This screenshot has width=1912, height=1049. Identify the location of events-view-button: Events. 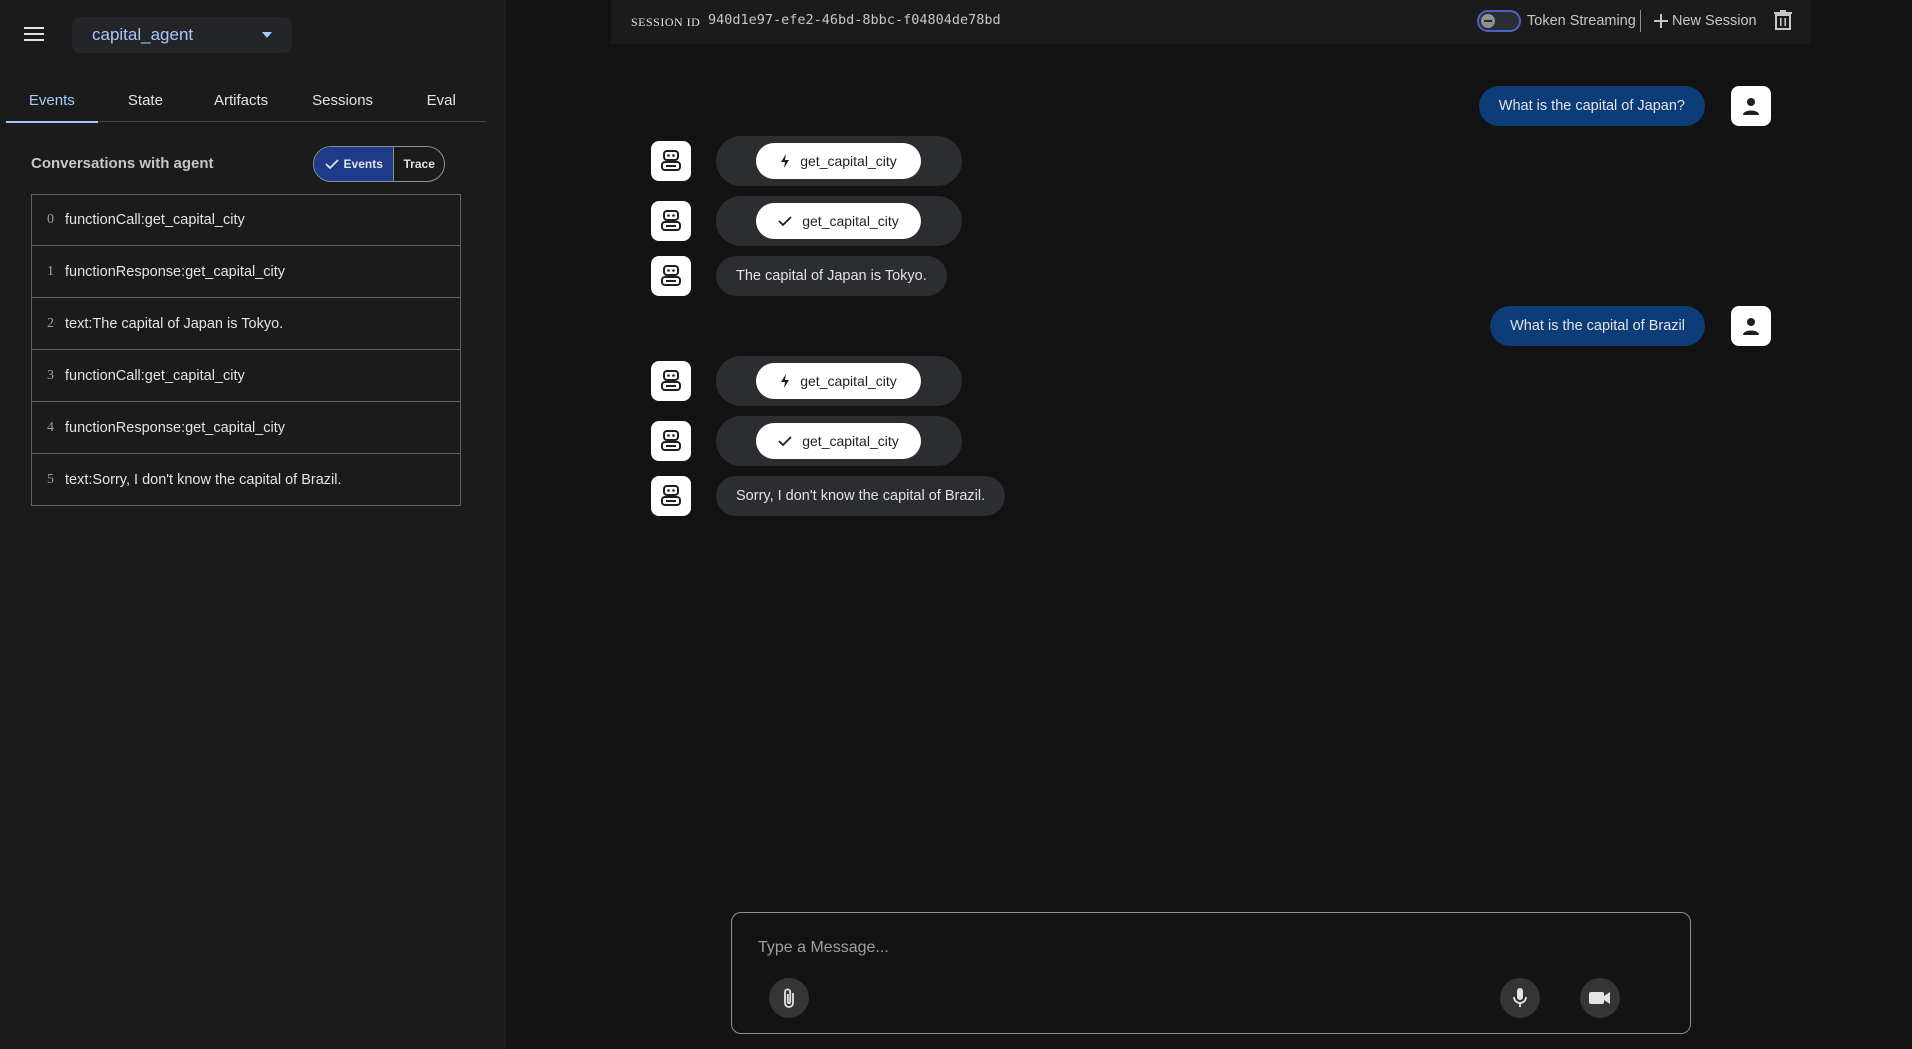
(354, 164).